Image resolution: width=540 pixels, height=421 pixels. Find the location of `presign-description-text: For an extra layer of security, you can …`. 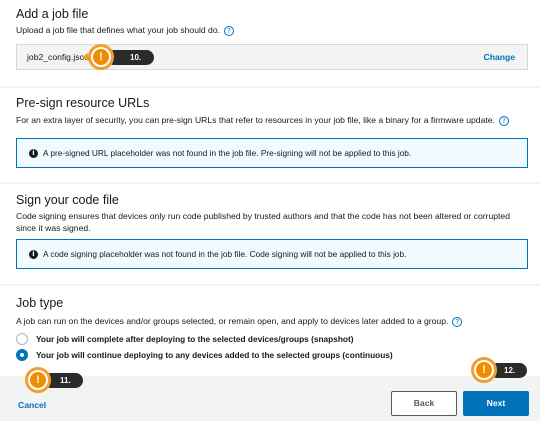

presign-description-text: For an extra layer of security, you can … is located at coordinates (255, 120).